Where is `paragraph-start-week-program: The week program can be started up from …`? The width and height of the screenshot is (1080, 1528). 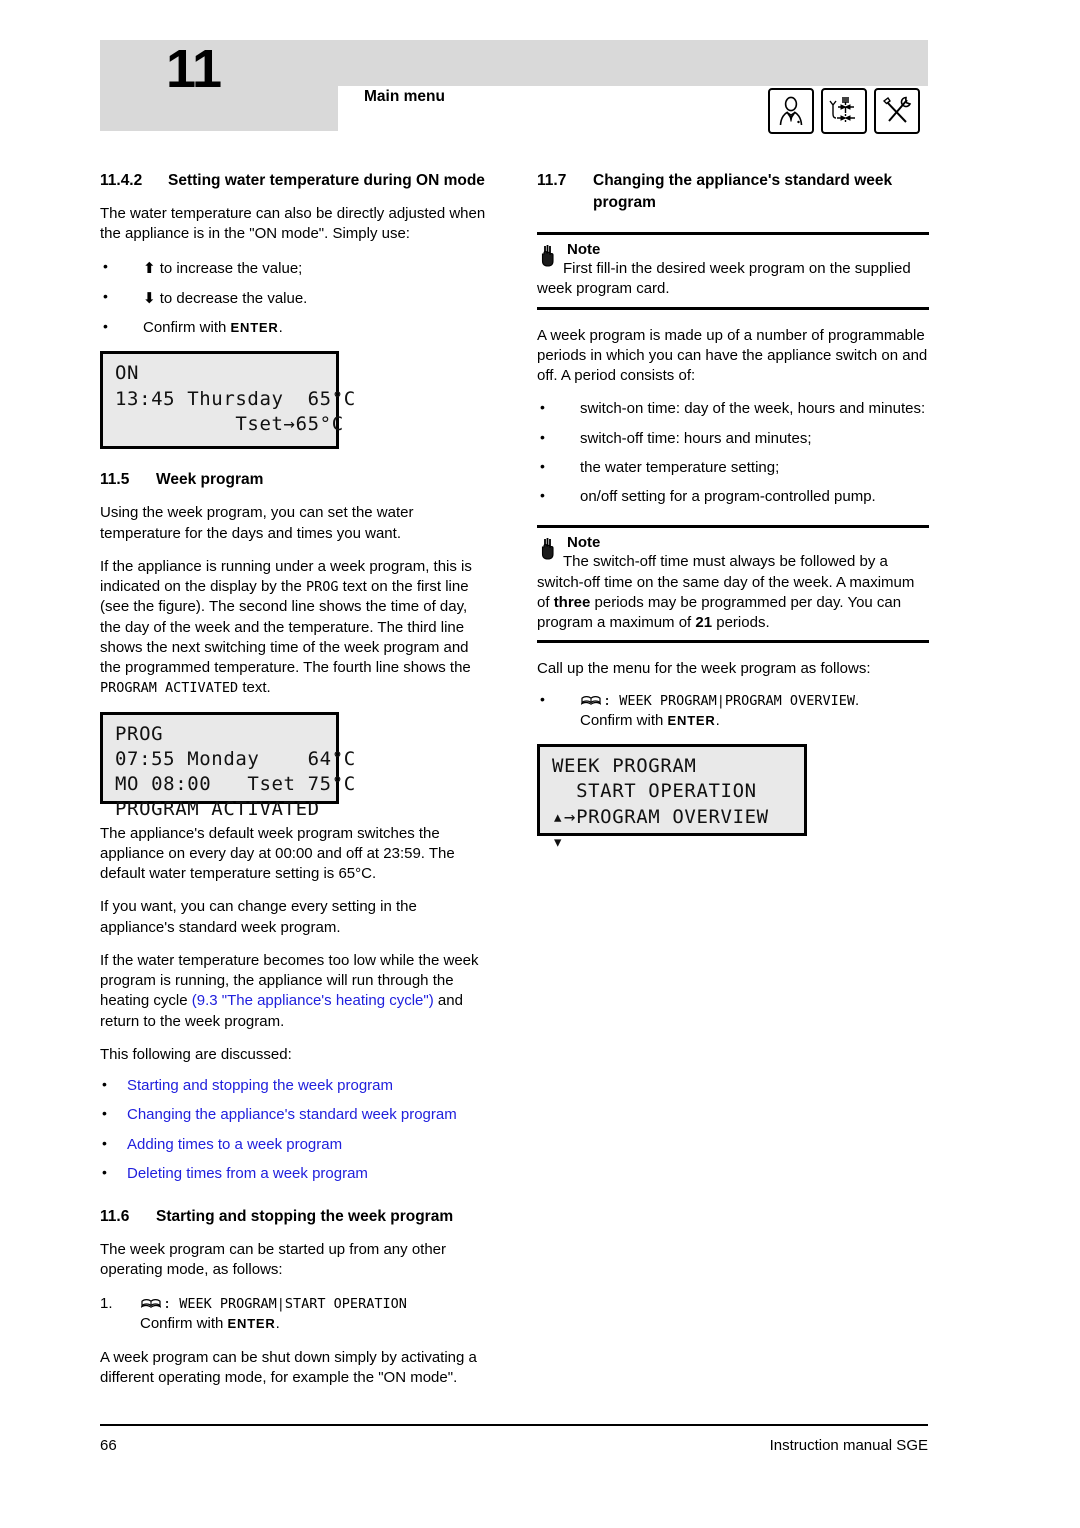
paragraph-start-week-program: The week program can be started up from … is located at coordinates (273, 1260).